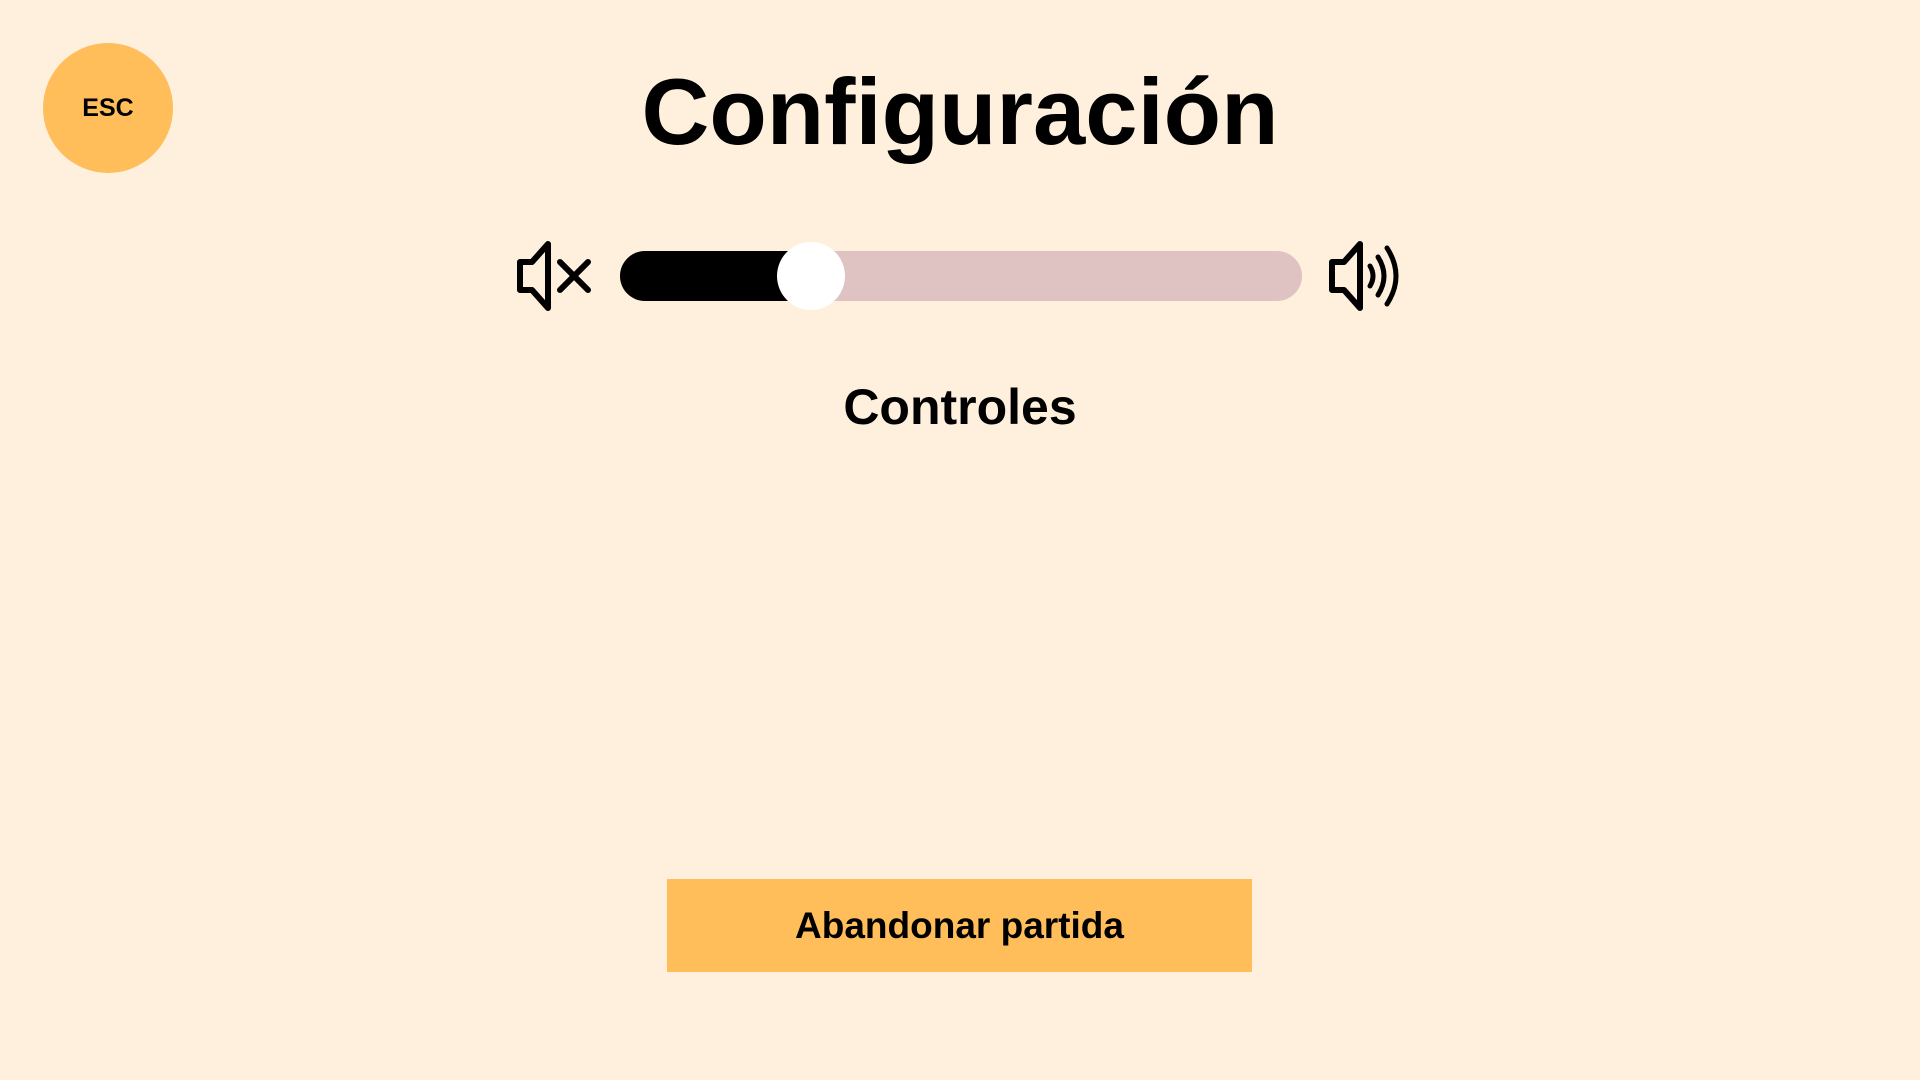  I want to click on speaker-volume-high-icon, so click(1366, 276).